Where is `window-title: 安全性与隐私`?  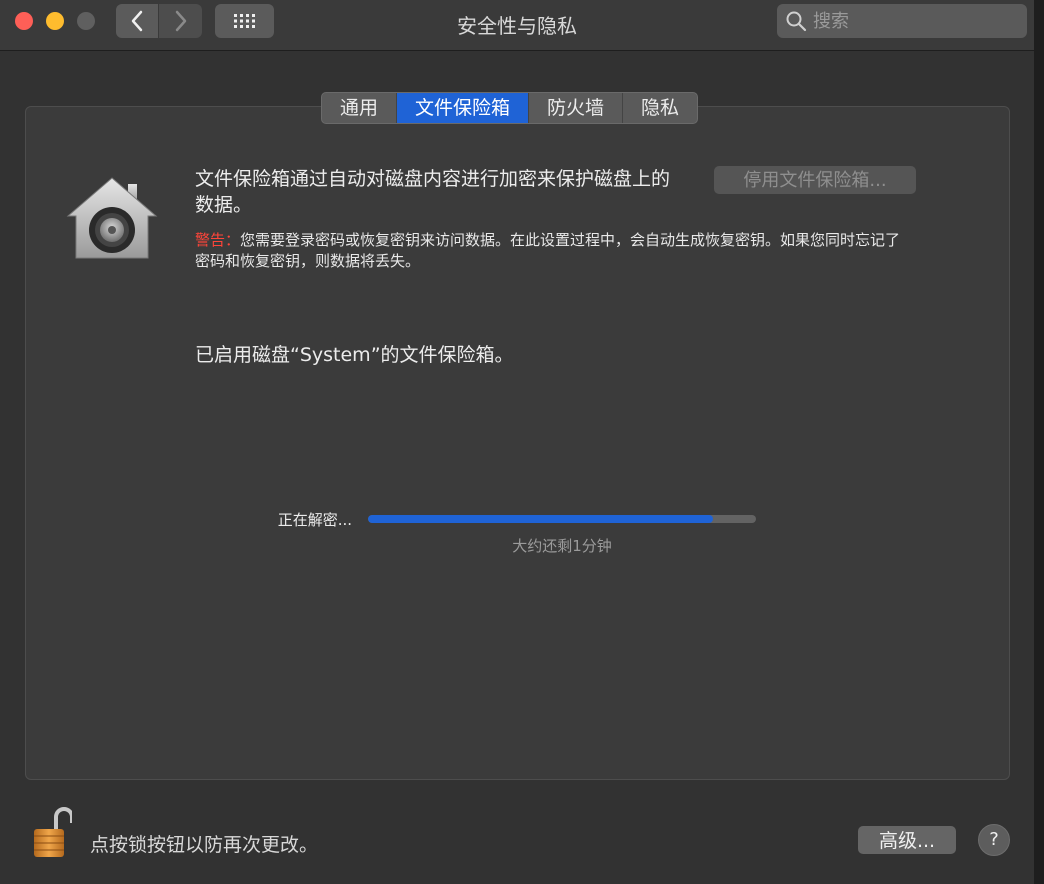 window-title: 安全性与隐私 is located at coordinates (517, 26).